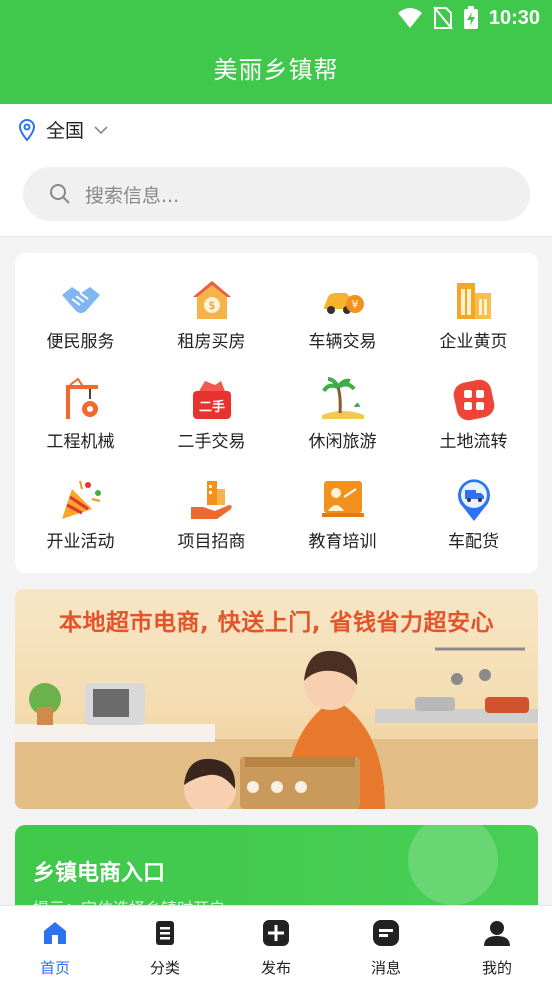 This screenshot has width=552, height=983. What do you see at coordinates (514, 17) in the screenshot?
I see `status-time: 10:30` at bounding box center [514, 17].